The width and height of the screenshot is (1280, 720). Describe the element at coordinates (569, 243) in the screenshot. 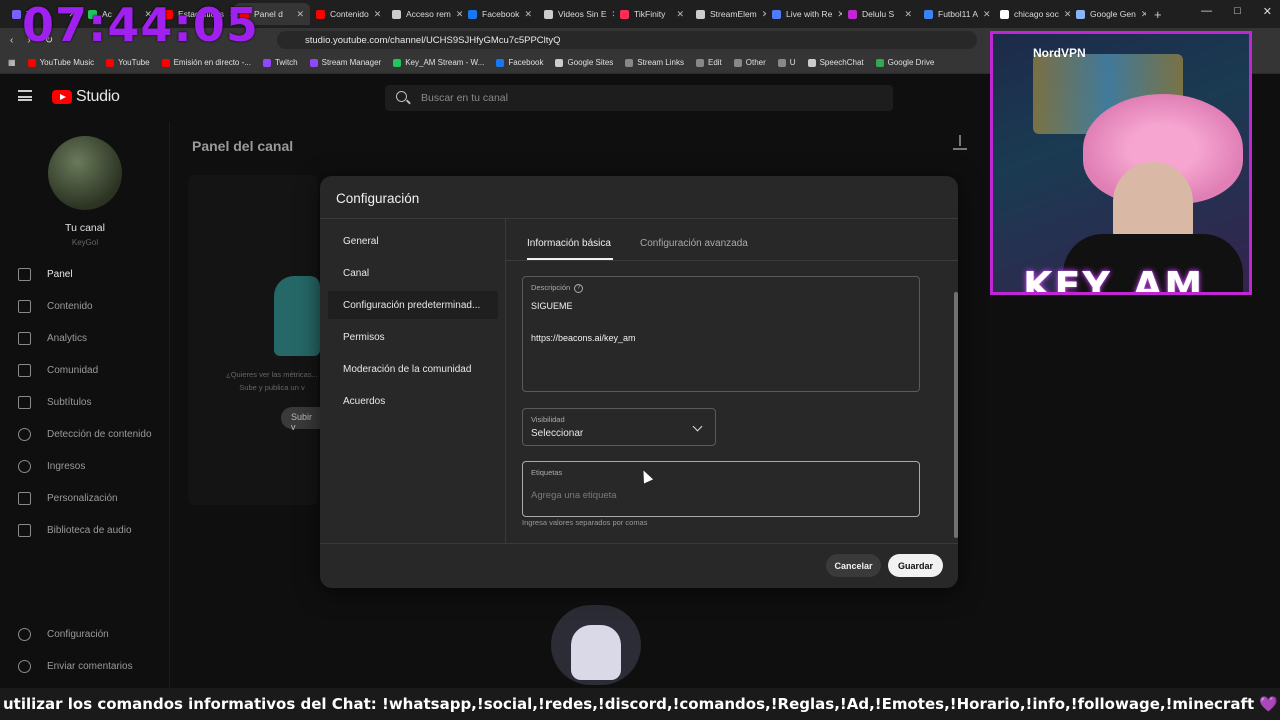

I see `tab-basic-info: Información básica` at that location.